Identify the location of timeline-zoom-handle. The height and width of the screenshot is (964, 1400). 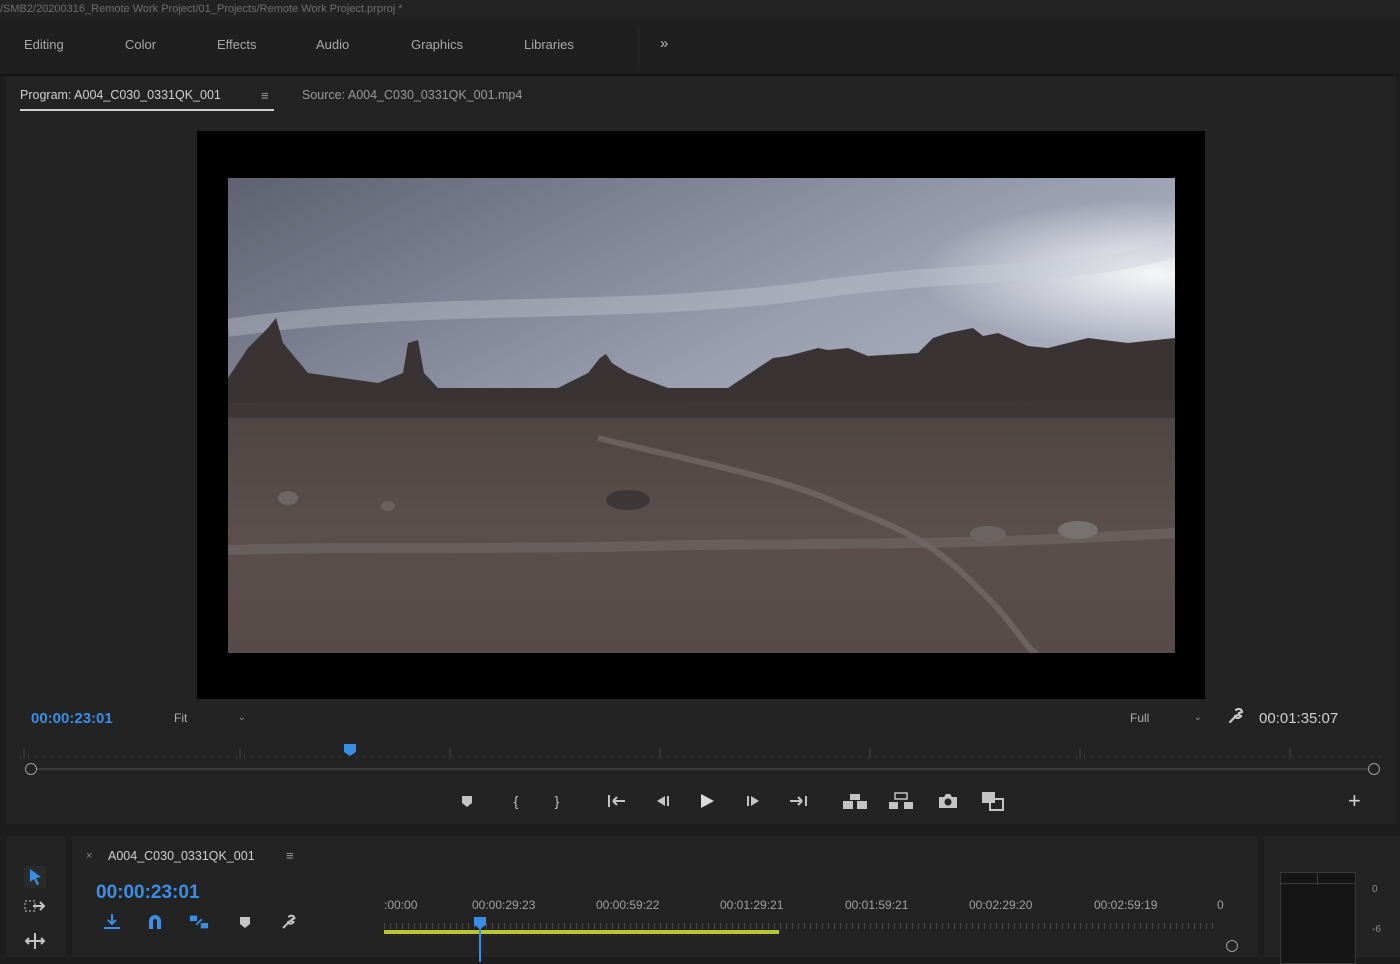
(1232, 946).